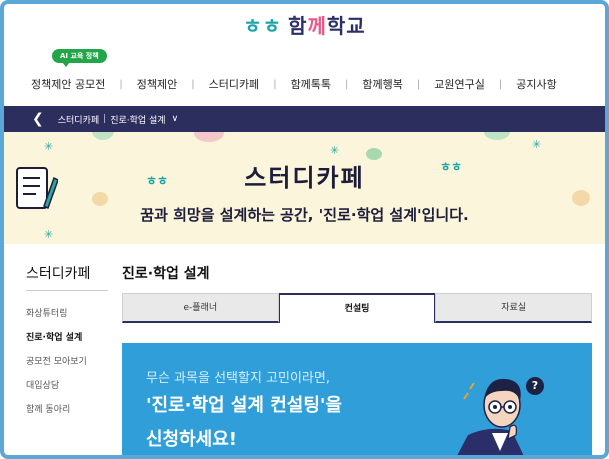  What do you see at coordinates (238, 378) in the screenshot?
I see `banner-lead-text: 무슨 과목을 선택할지 고민이라면,` at bounding box center [238, 378].